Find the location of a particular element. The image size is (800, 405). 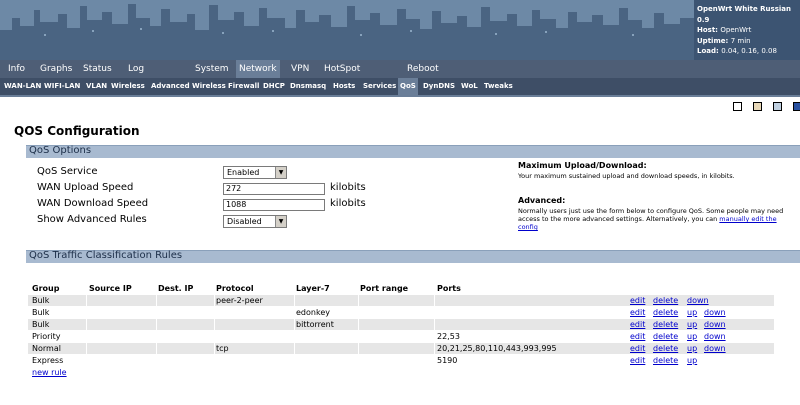

qos-service-select: Enabled ▼ is located at coordinates (255, 172).